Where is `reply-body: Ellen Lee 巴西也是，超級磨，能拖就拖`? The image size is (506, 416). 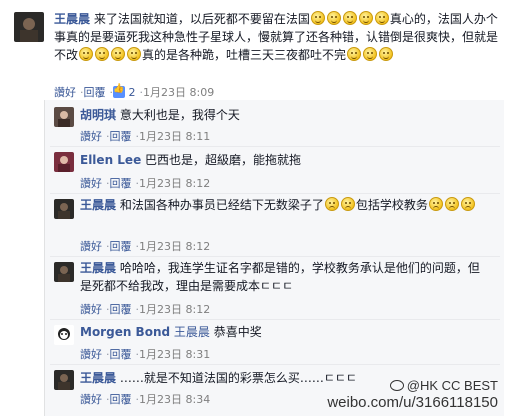
reply-body: Ellen Lee 巴西也是，超級磨，能拖就拖 is located at coordinates (190, 160).